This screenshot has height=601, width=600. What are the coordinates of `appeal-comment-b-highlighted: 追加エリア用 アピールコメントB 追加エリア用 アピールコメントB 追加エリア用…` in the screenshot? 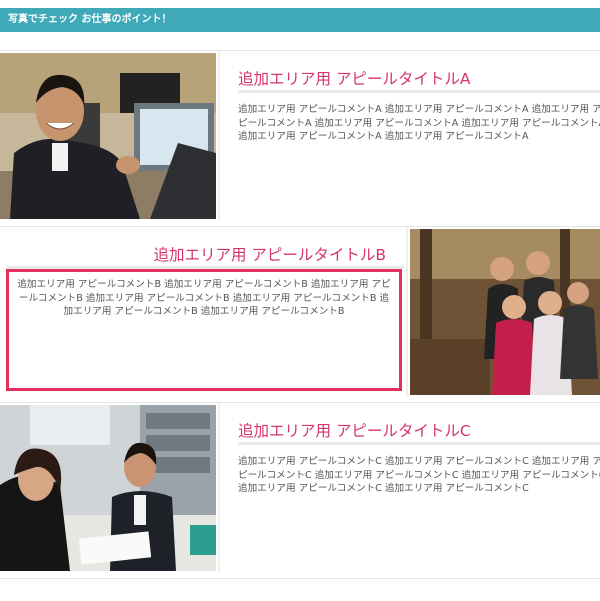 It's located at (204, 330).